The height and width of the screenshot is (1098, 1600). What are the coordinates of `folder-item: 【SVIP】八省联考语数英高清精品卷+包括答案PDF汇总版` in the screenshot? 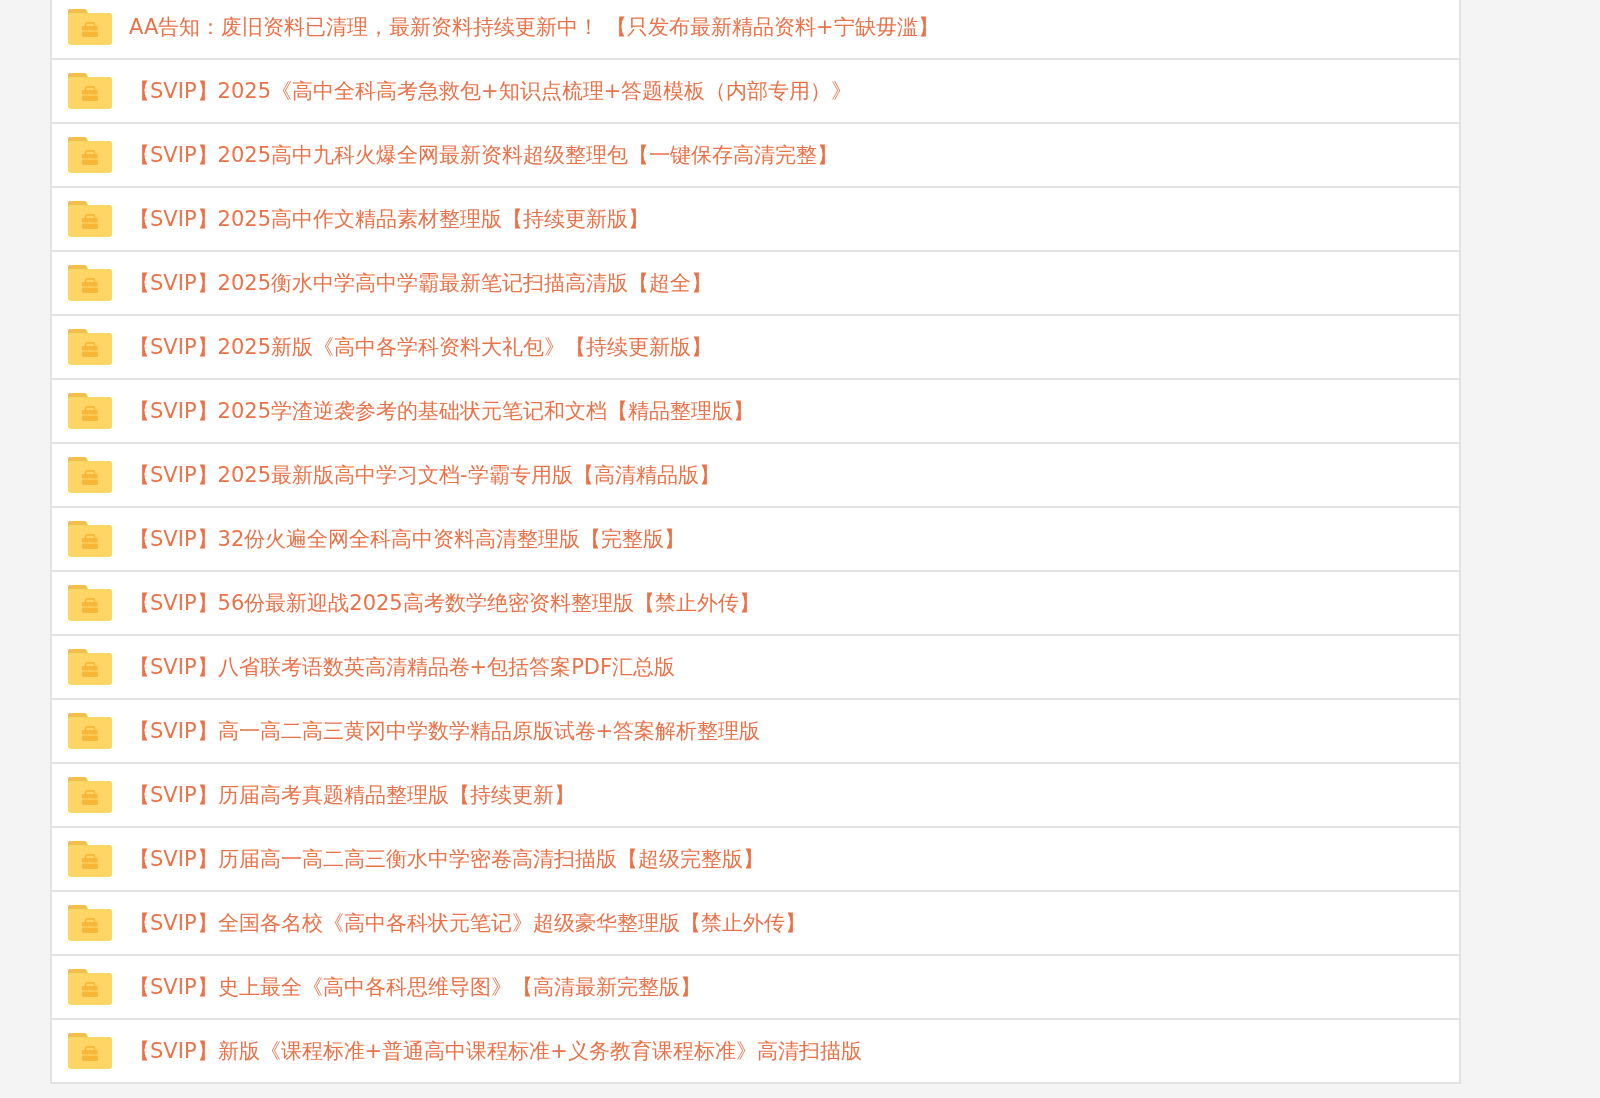 It's located at (755, 668).